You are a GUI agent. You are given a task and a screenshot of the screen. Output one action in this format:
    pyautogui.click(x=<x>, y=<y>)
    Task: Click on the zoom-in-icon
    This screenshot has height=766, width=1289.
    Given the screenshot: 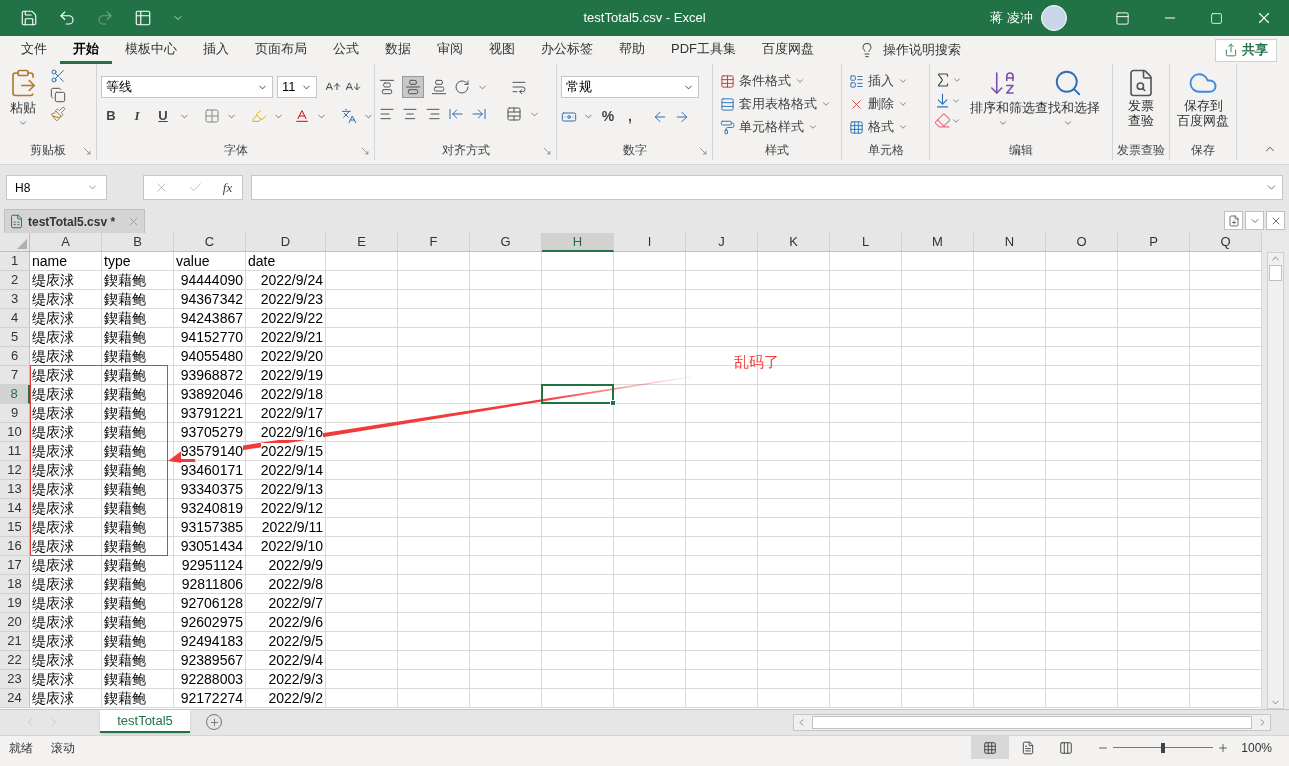 What is the action you would take?
    pyautogui.click(x=1223, y=747)
    